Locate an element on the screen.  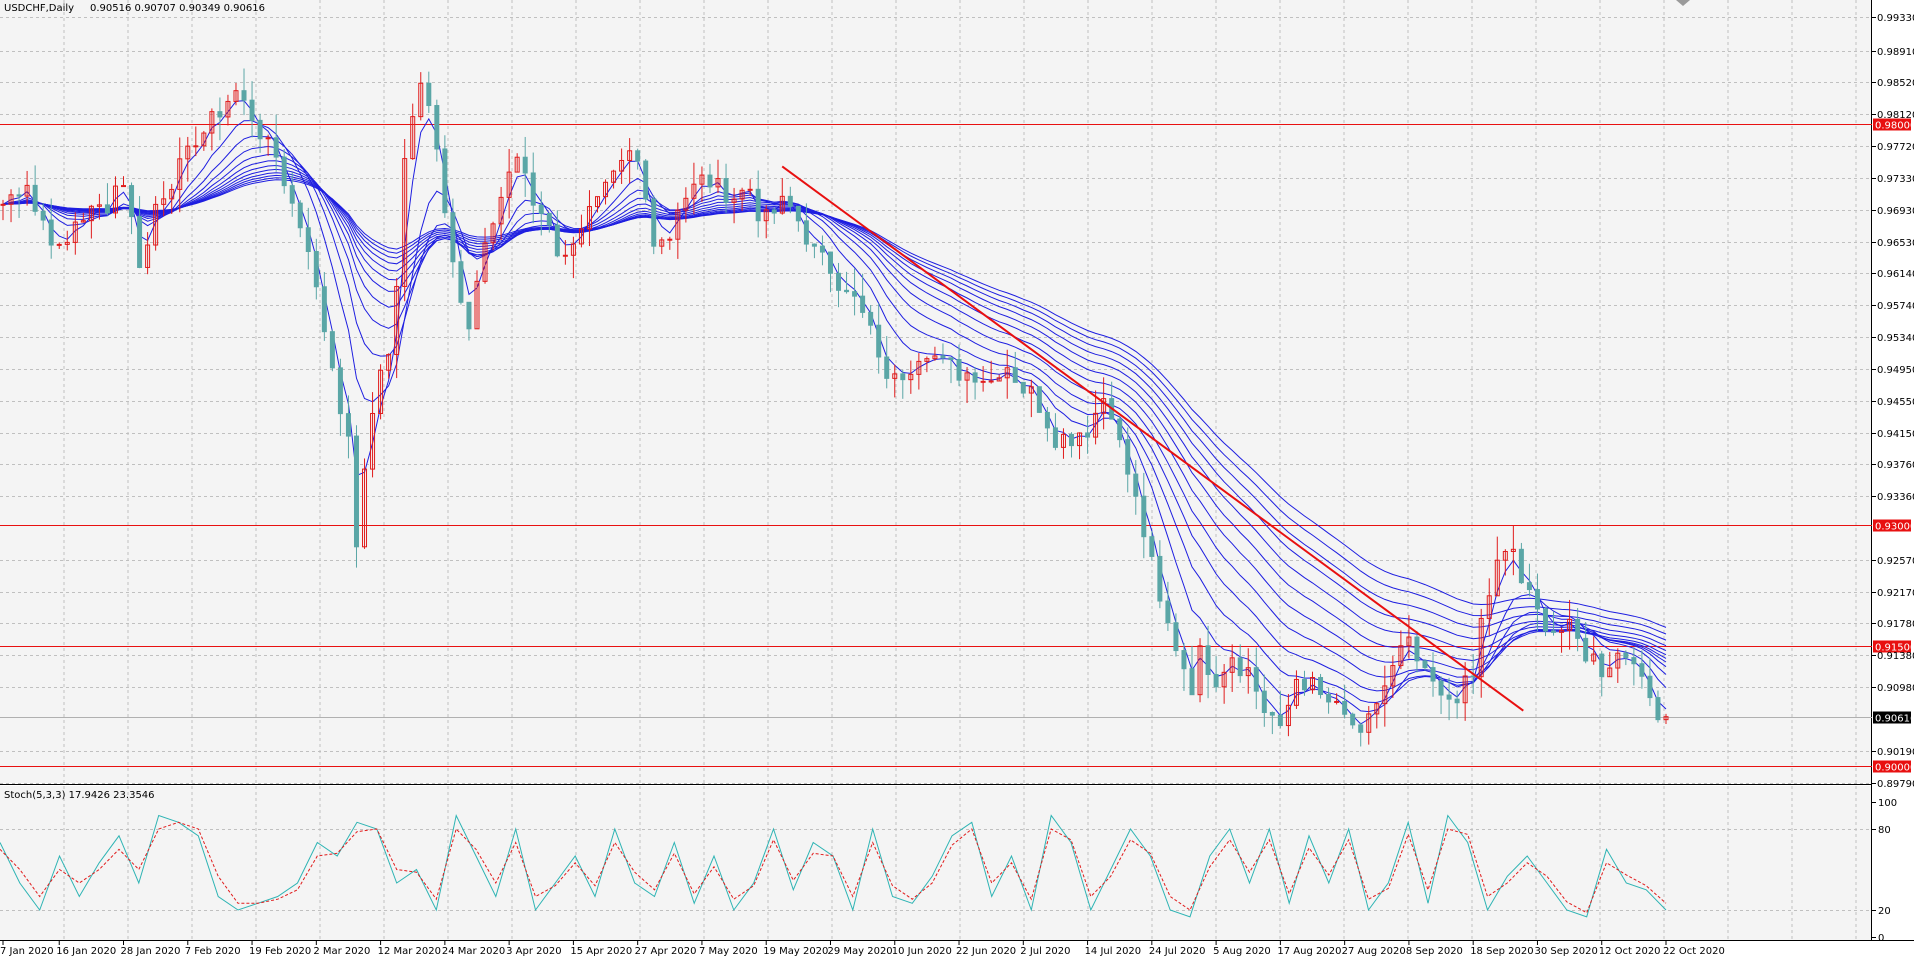
price-tick-label: 0.93360 is located at coordinates (1895, 497).